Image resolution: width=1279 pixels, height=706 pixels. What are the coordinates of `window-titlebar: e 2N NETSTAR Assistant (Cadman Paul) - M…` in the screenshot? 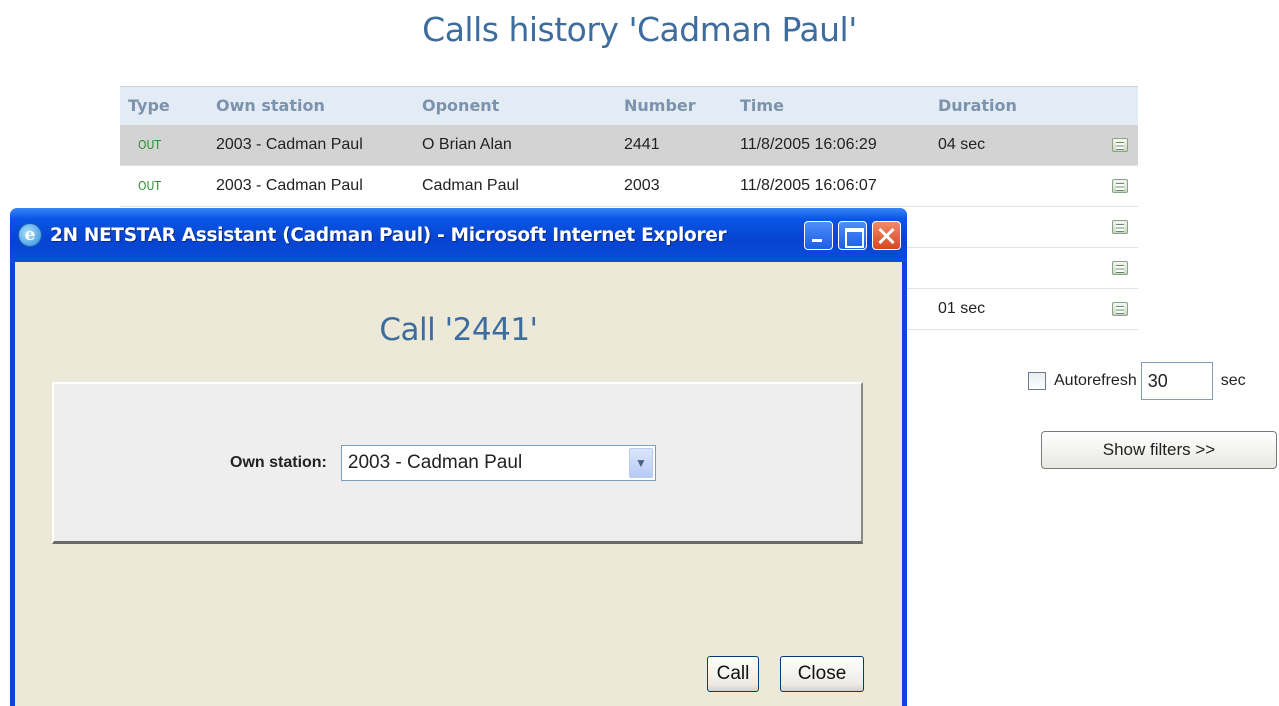 It's located at (458, 235).